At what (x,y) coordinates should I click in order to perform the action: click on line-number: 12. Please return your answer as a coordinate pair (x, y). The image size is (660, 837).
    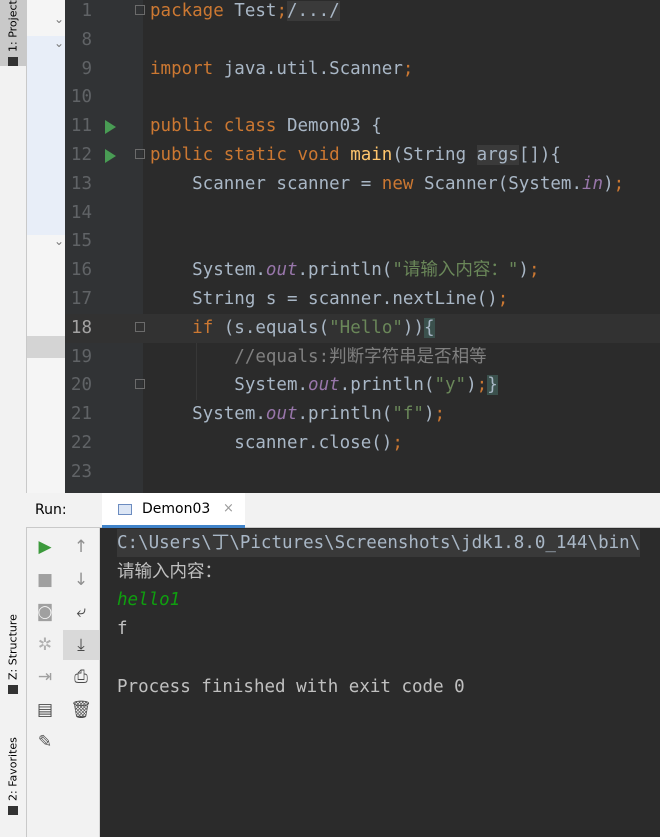
    Looking at the image, I should click on (81, 155).